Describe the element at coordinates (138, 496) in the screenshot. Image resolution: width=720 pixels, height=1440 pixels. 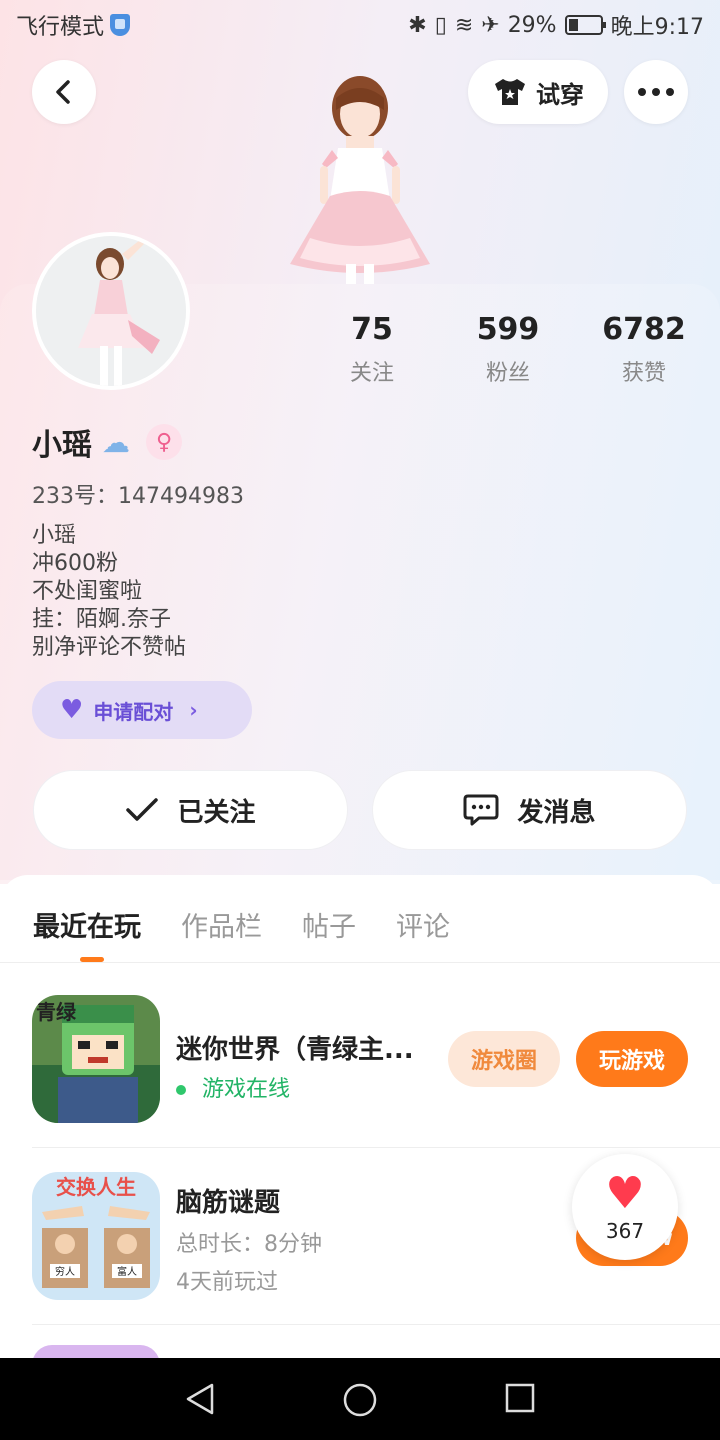
I see `user-id: 233号：147494983` at that location.